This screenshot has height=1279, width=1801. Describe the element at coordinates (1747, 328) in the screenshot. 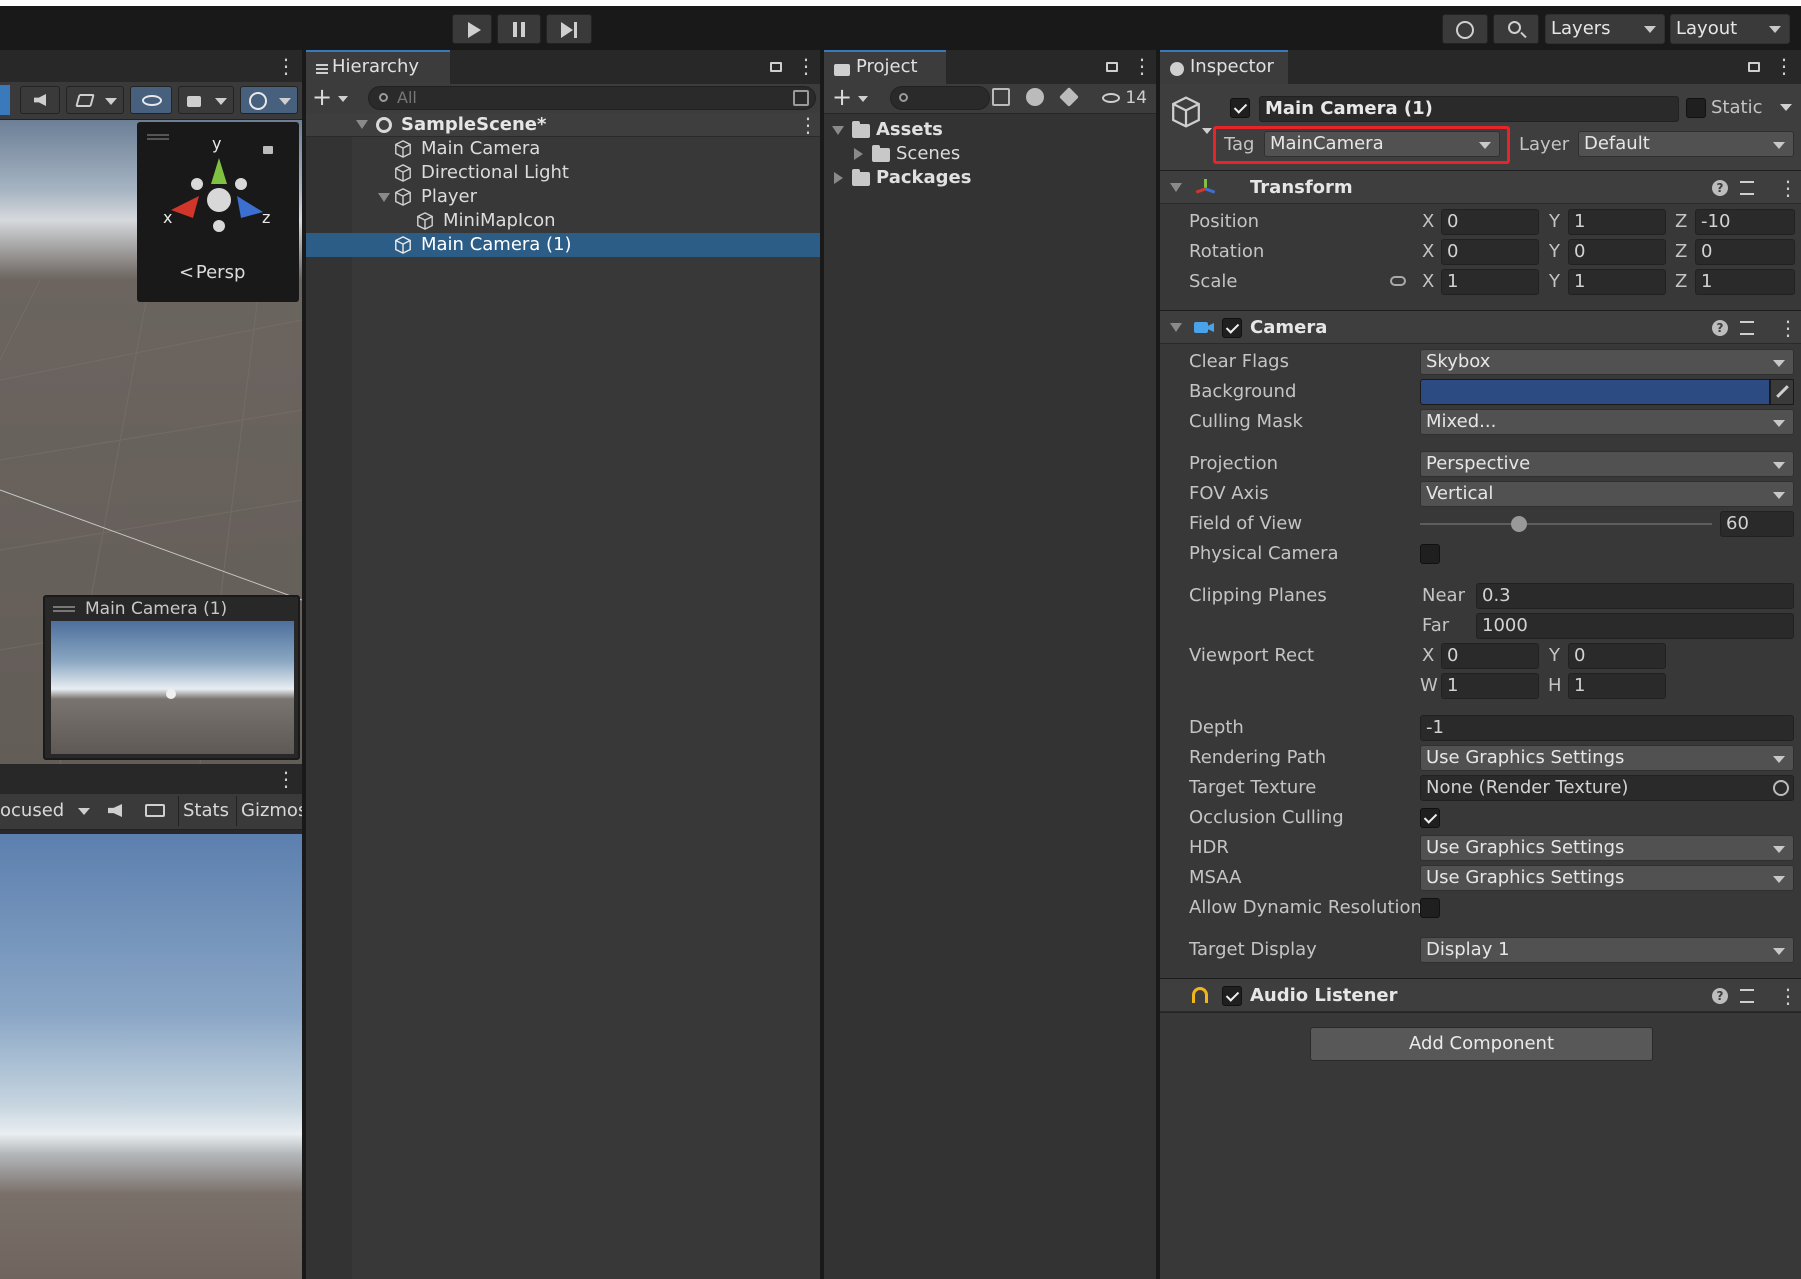

I see `presets-icon` at that location.